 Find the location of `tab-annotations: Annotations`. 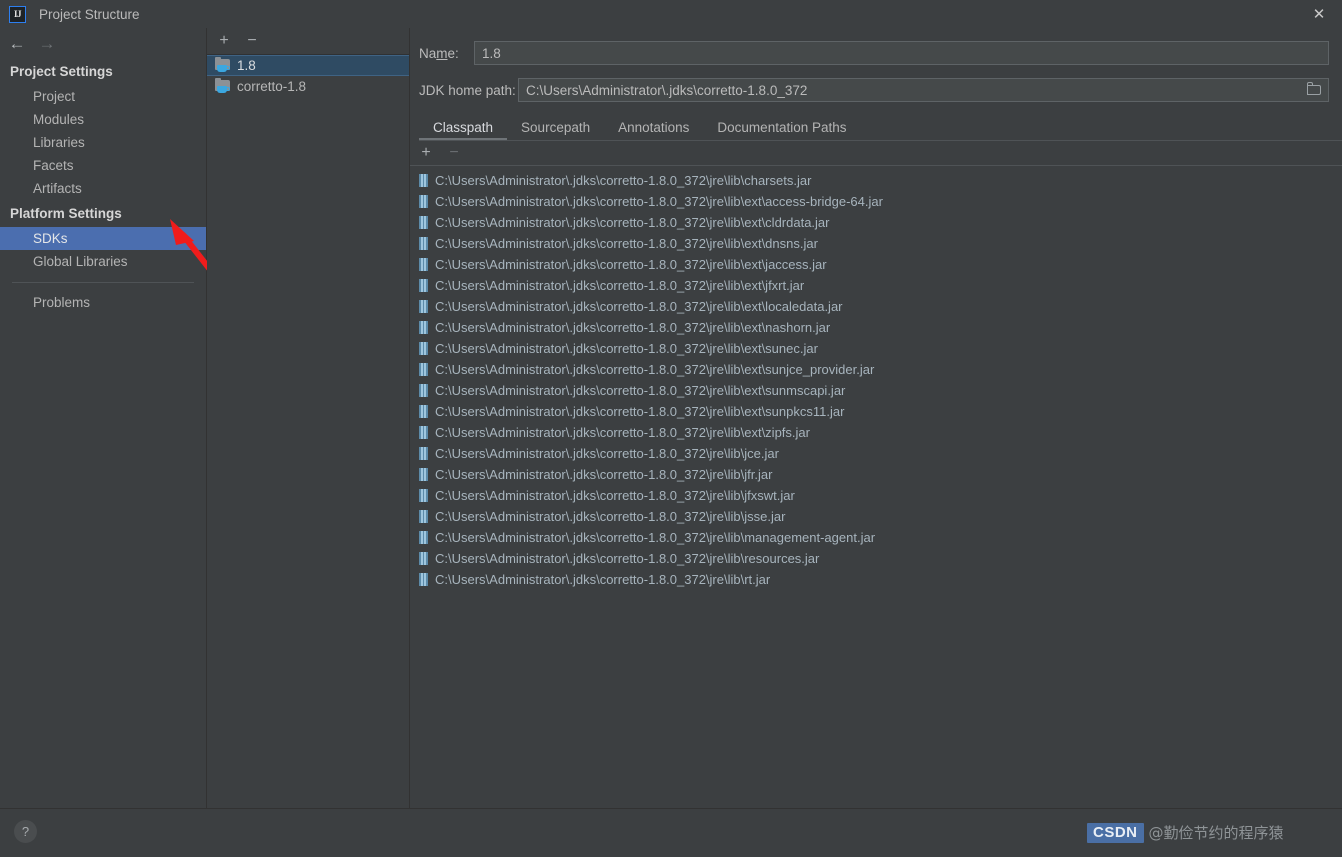

tab-annotations: Annotations is located at coordinates (653, 130).